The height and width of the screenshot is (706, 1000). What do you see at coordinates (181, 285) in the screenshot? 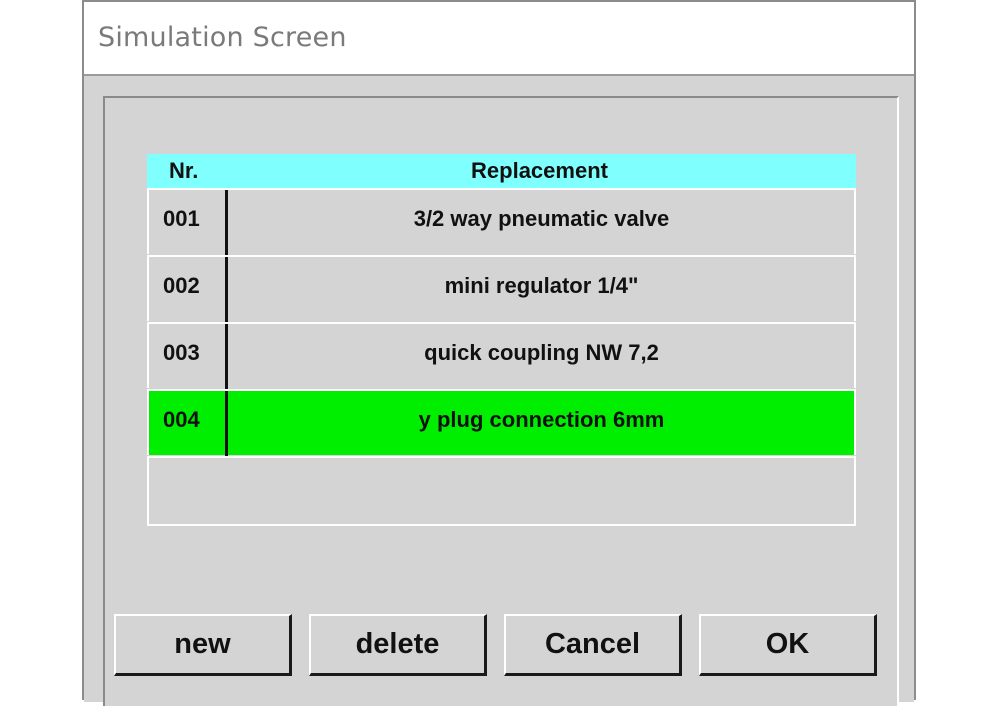
I see `row-nr: 002` at bounding box center [181, 285].